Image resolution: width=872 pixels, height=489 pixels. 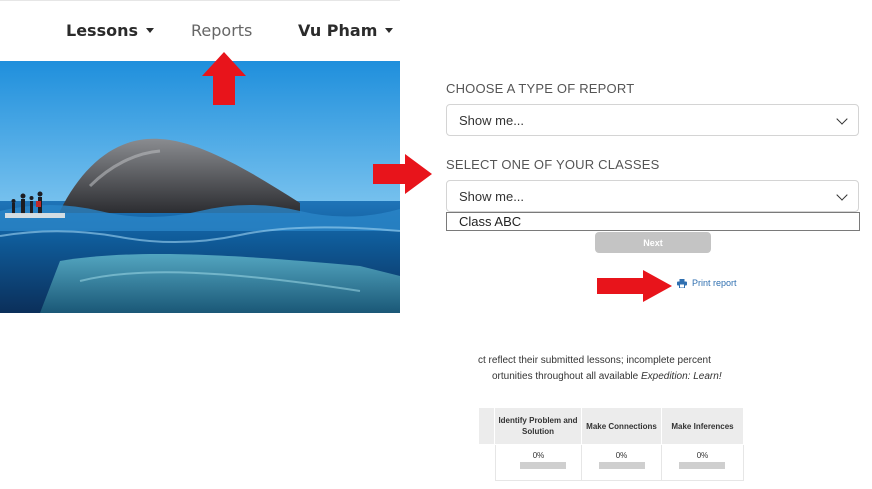 I want to click on class-select-label: SELECT ONE OF YOUR CLASSES, so click(x=553, y=164).